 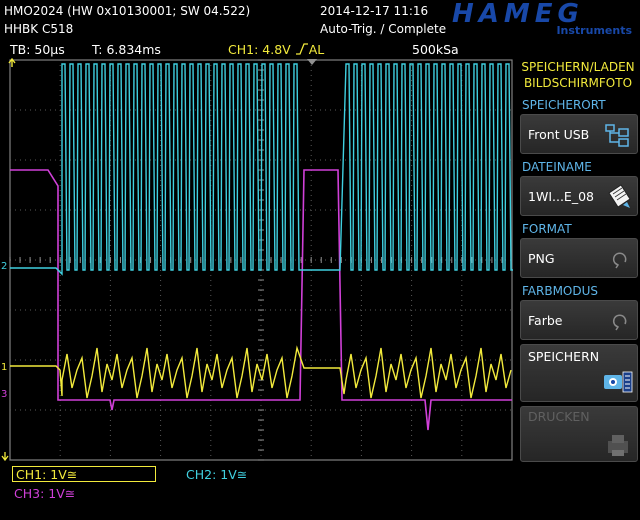 What do you see at coordinates (579, 434) in the screenshot?
I see `print-button: DRUCKEN` at bounding box center [579, 434].